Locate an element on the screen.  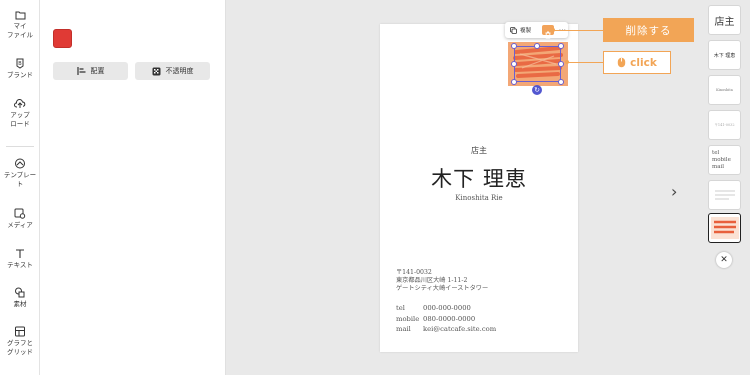
close-icon: ✕ is located at coordinates (724, 260).